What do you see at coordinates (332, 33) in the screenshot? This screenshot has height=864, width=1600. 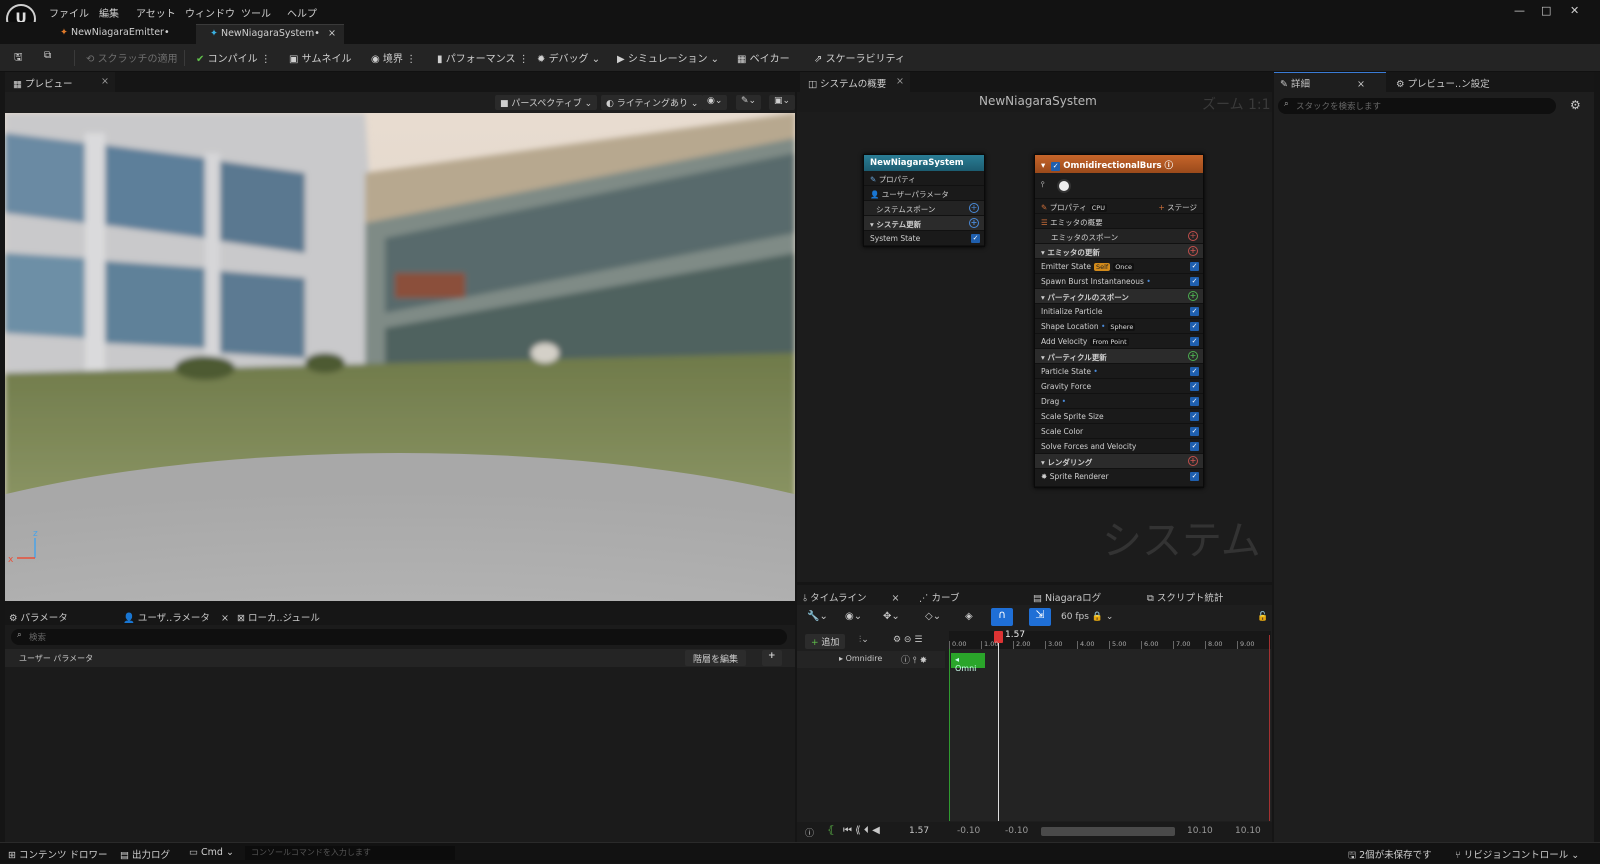 I see `close-tab-icon: ×` at bounding box center [332, 33].